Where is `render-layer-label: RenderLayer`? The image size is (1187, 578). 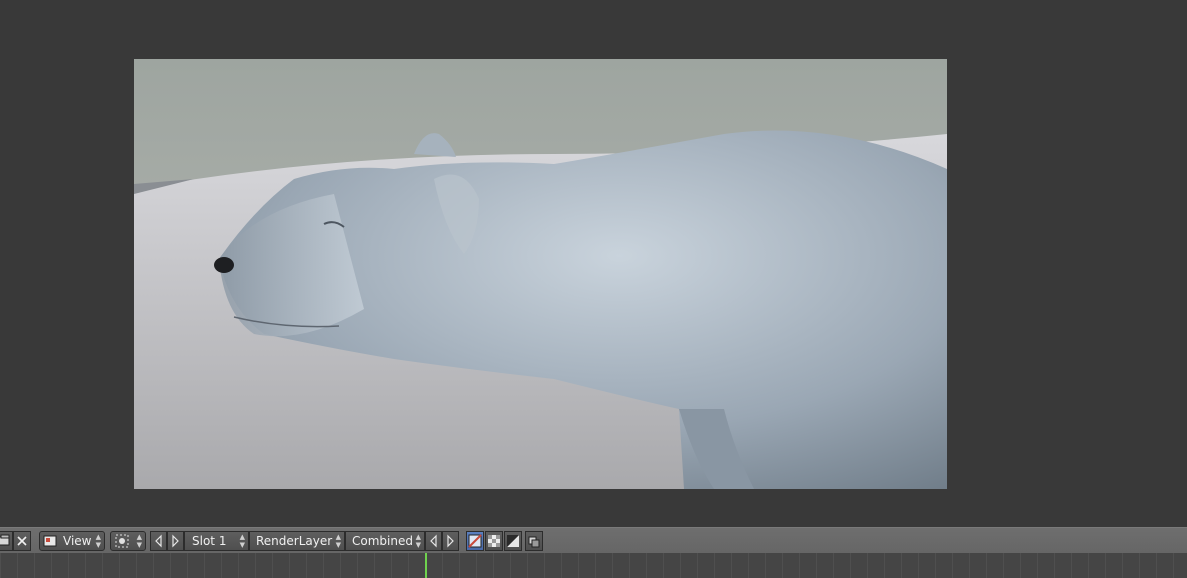
render-layer-label: RenderLayer is located at coordinates (294, 541).